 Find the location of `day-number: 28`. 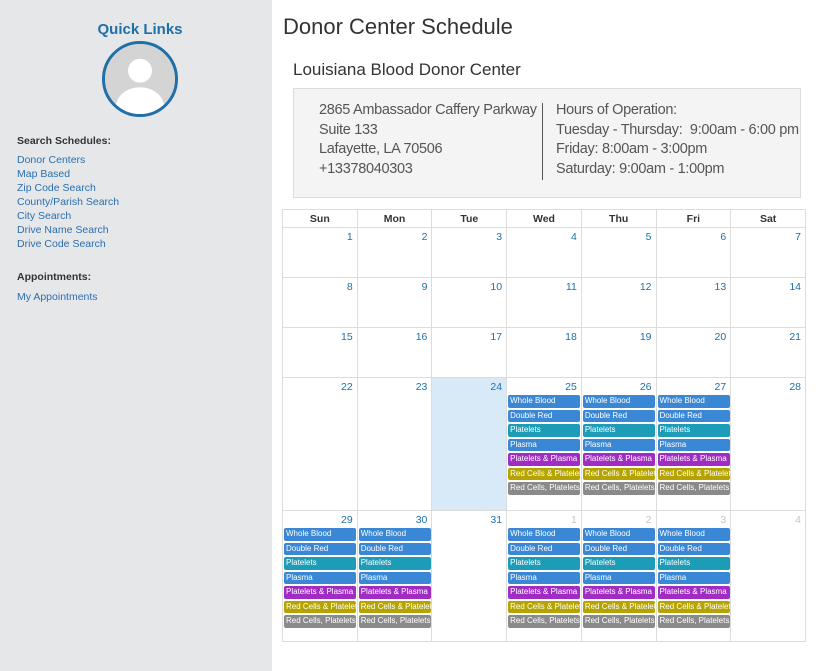

day-number: 28 is located at coordinates (768, 386).